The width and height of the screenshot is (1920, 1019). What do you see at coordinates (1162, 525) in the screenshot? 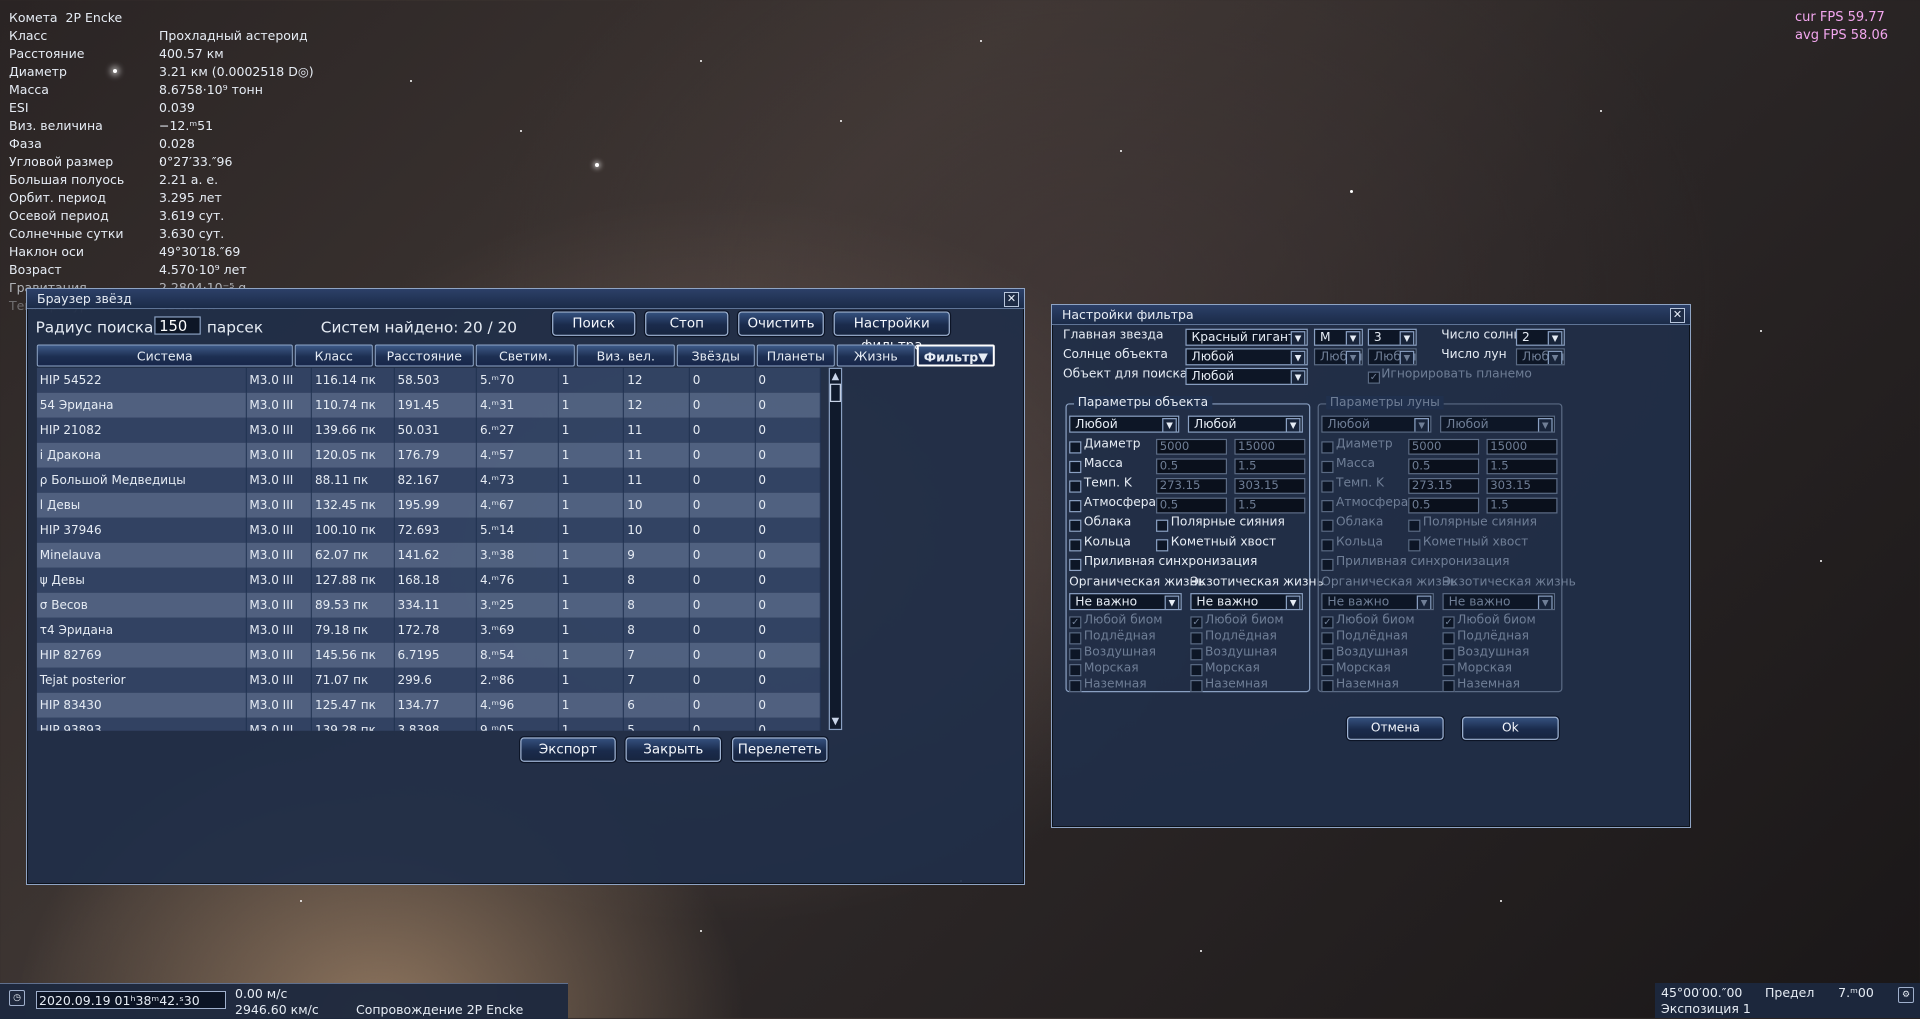
I see `object-params-group-aurora-checkbox` at bounding box center [1162, 525].